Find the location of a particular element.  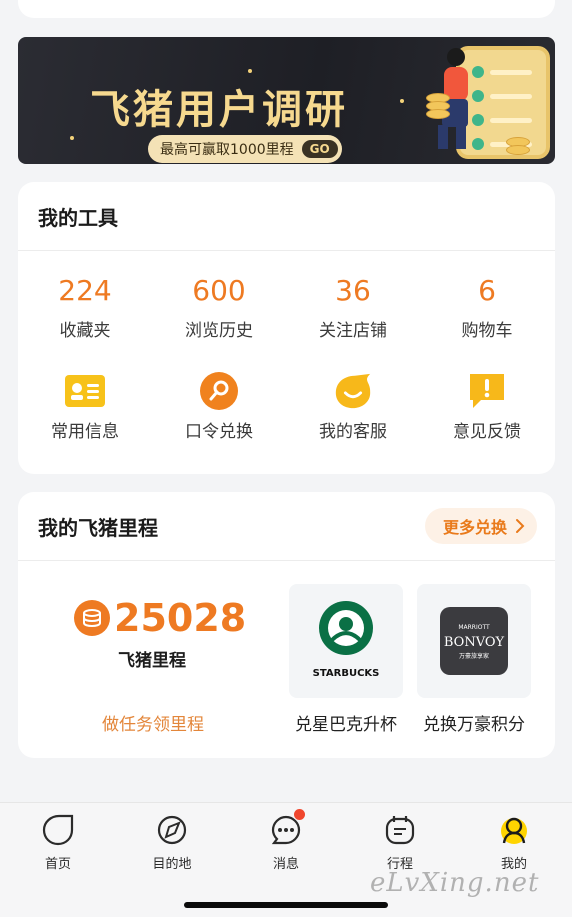

previous-card-bottom is located at coordinates (286, 9).